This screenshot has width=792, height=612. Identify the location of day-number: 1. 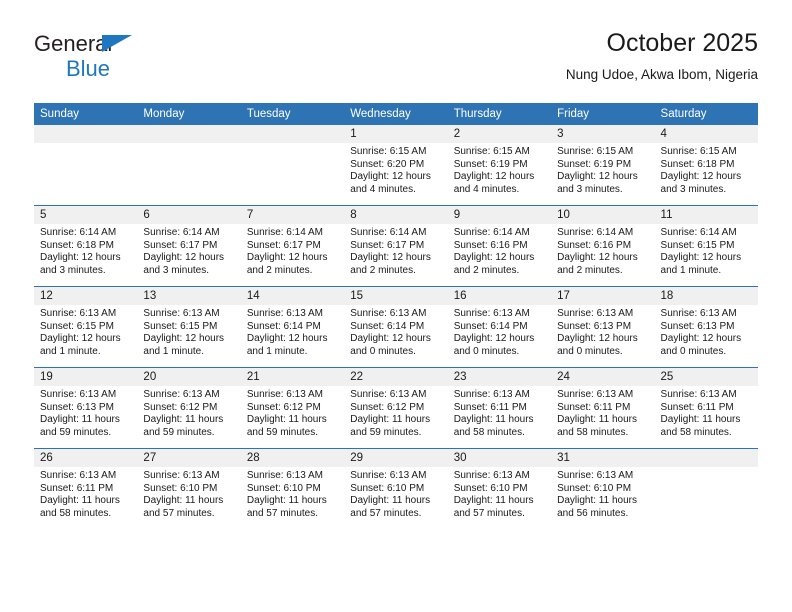
(396, 134).